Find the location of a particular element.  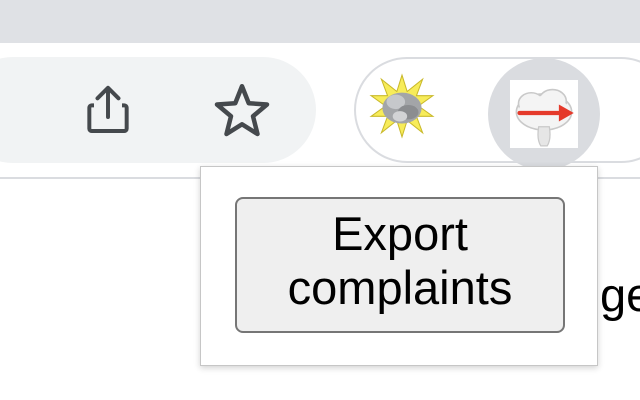

bookmark-button is located at coordinates (242, 110).